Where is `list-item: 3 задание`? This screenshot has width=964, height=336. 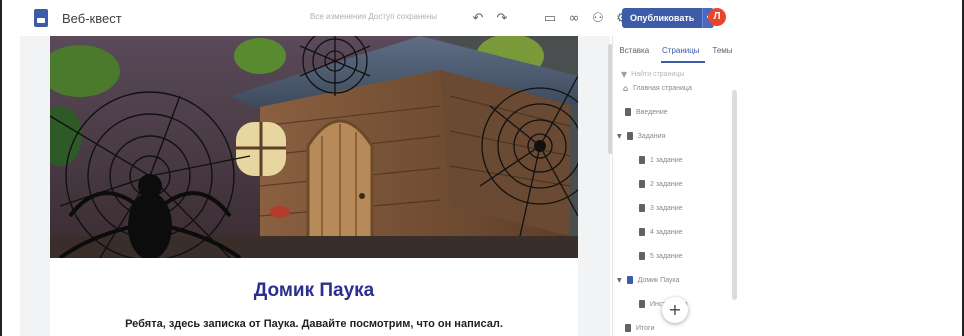
list-item: 3 задание is located at coordinates (661, 208).